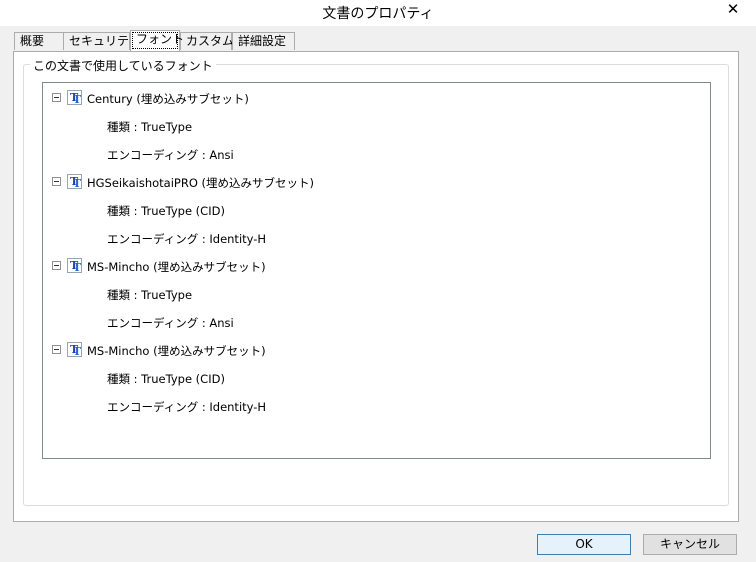 The width and height of the screenshot is (756, 562). I want to click on tab-security: セキュリティ, so click(101, 41).